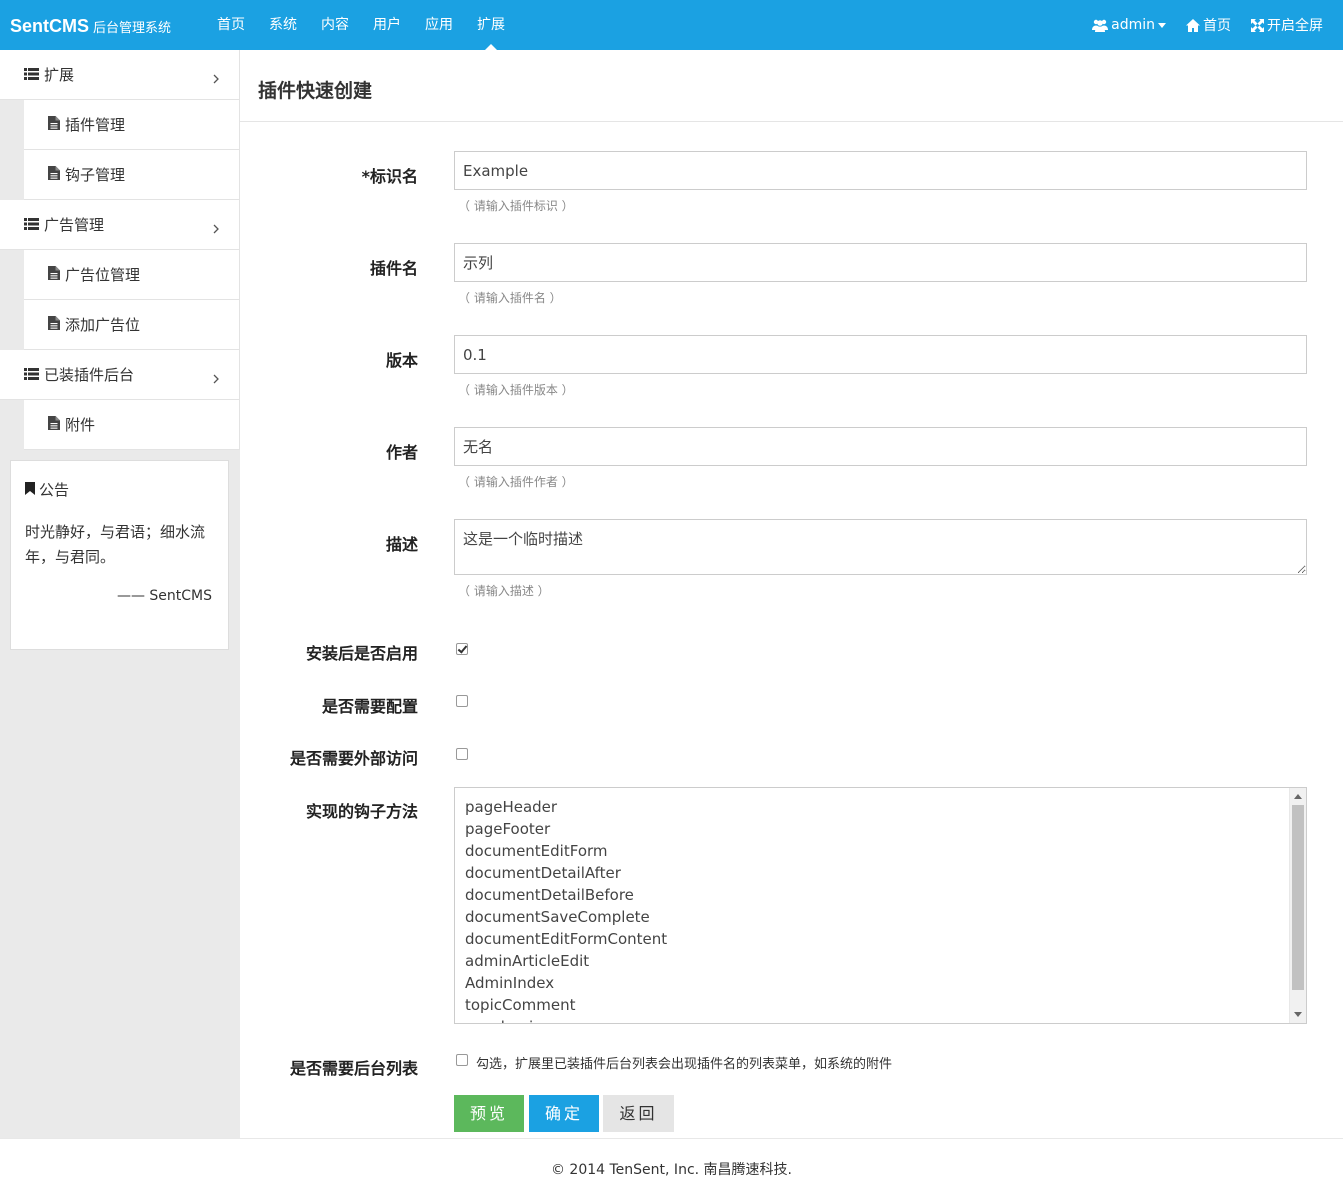 The width and height of the screenshot is (1343, 1201). Describe the element at coordinates (880, 354) in the screenshot. I see `version-input` at that location.